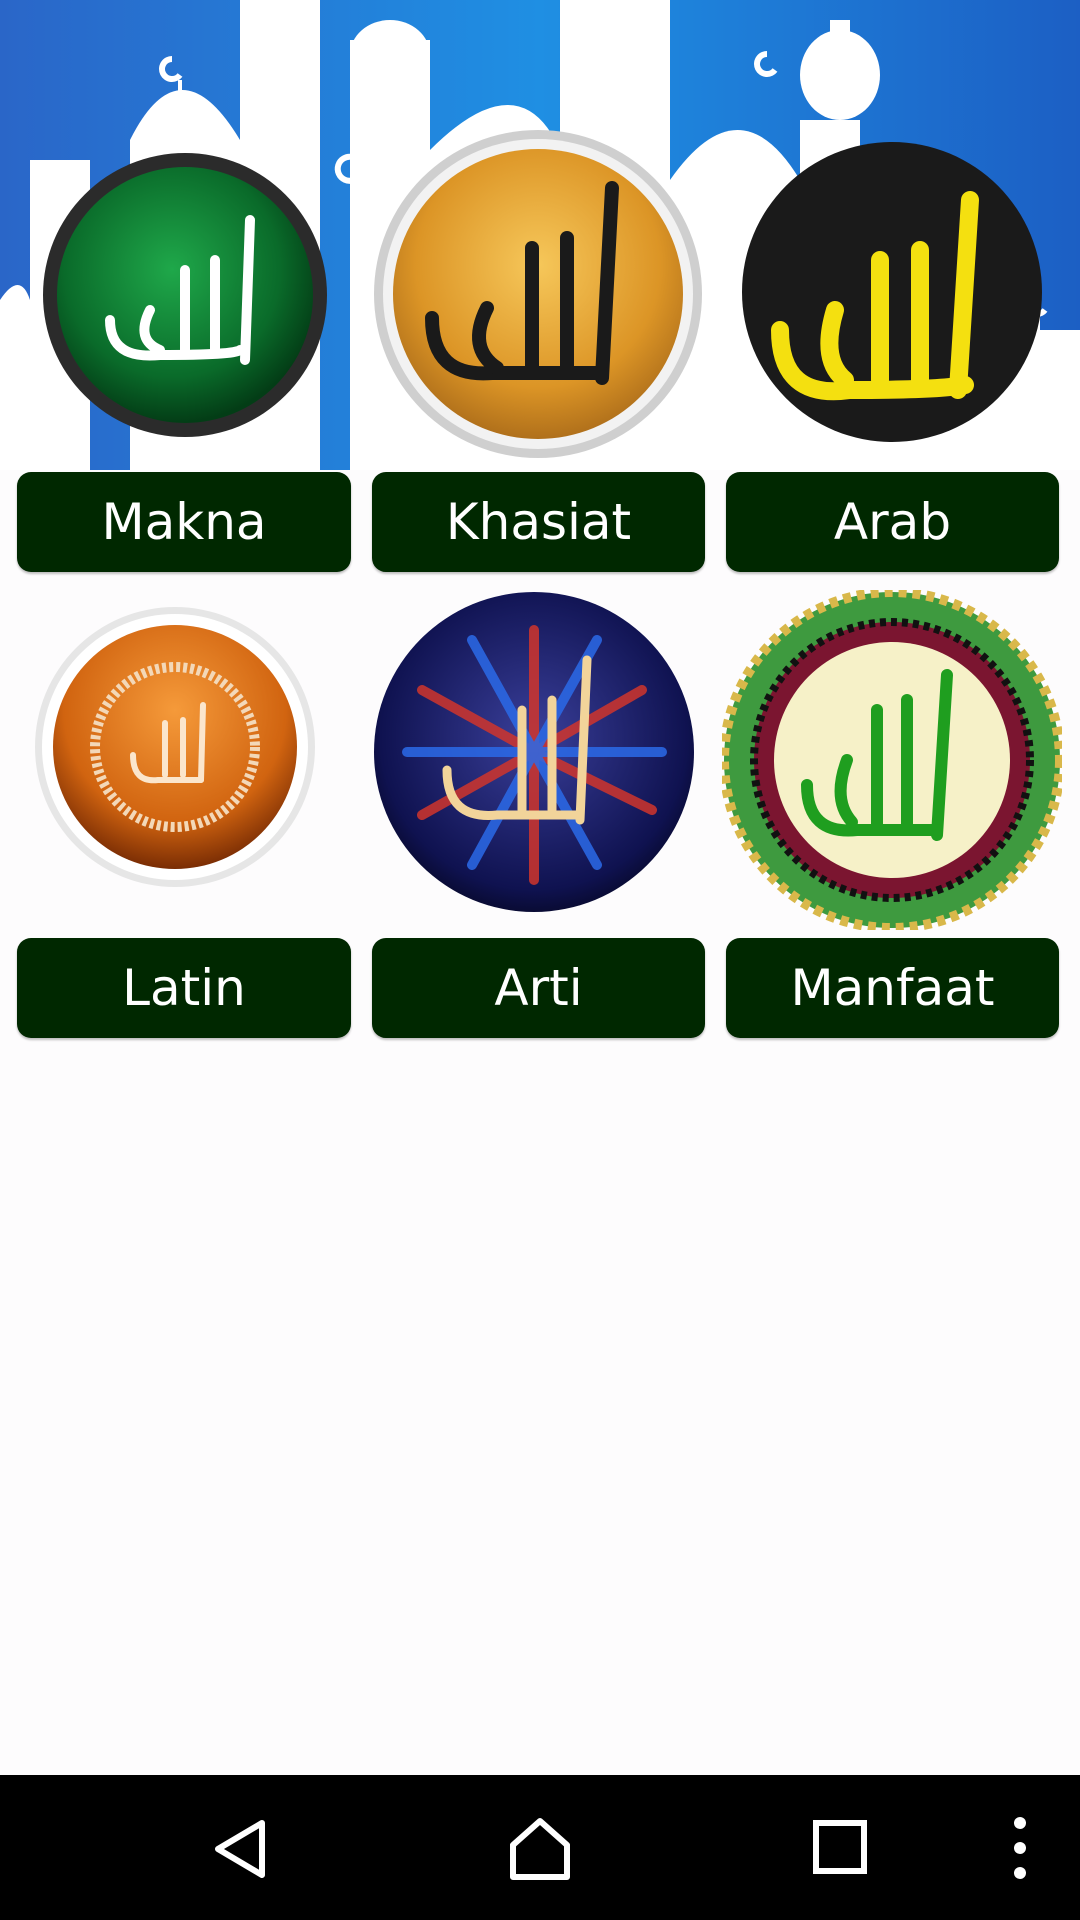  Describe the element at coordinates (534, 752) in the screenshot. I see `allah-starburst-medallion-icon` at that location.